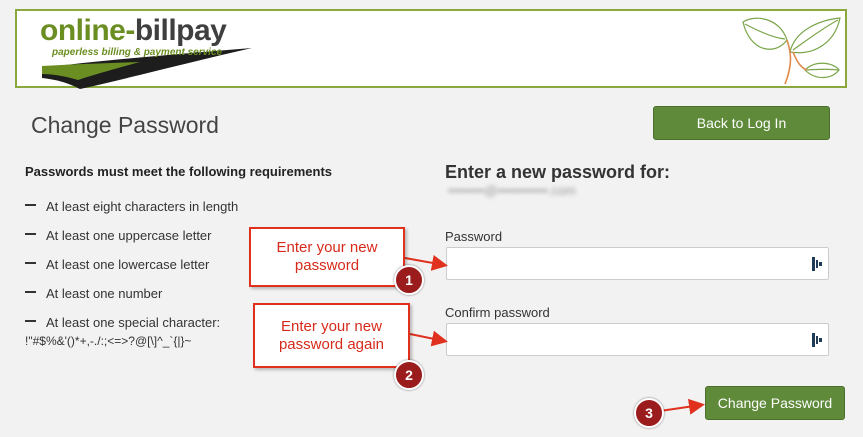 The image size is (863, 437). Describe the element at coordinates (327, 257) in the screenshot. I see `callout-password: Enter your new password` at that location.